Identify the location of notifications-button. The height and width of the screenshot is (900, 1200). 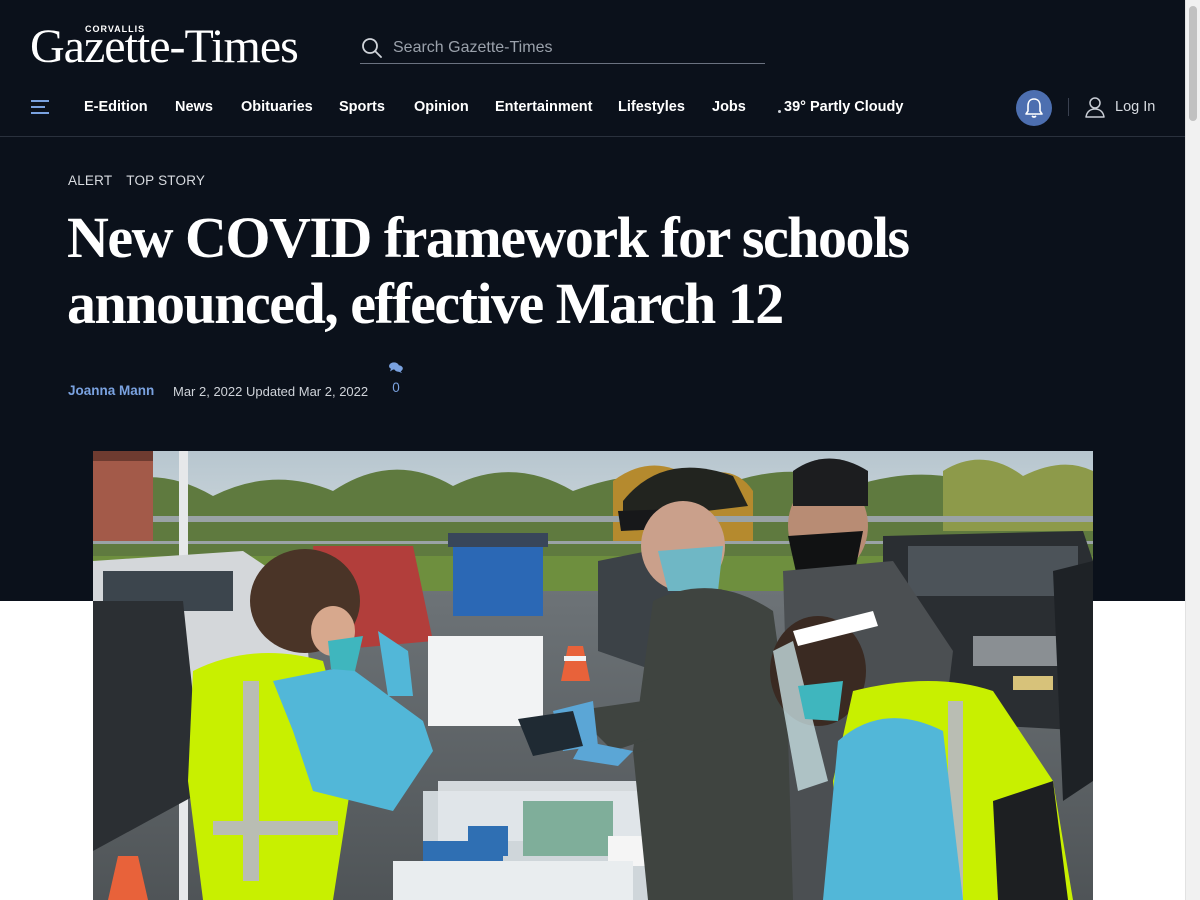
(1034, 108).